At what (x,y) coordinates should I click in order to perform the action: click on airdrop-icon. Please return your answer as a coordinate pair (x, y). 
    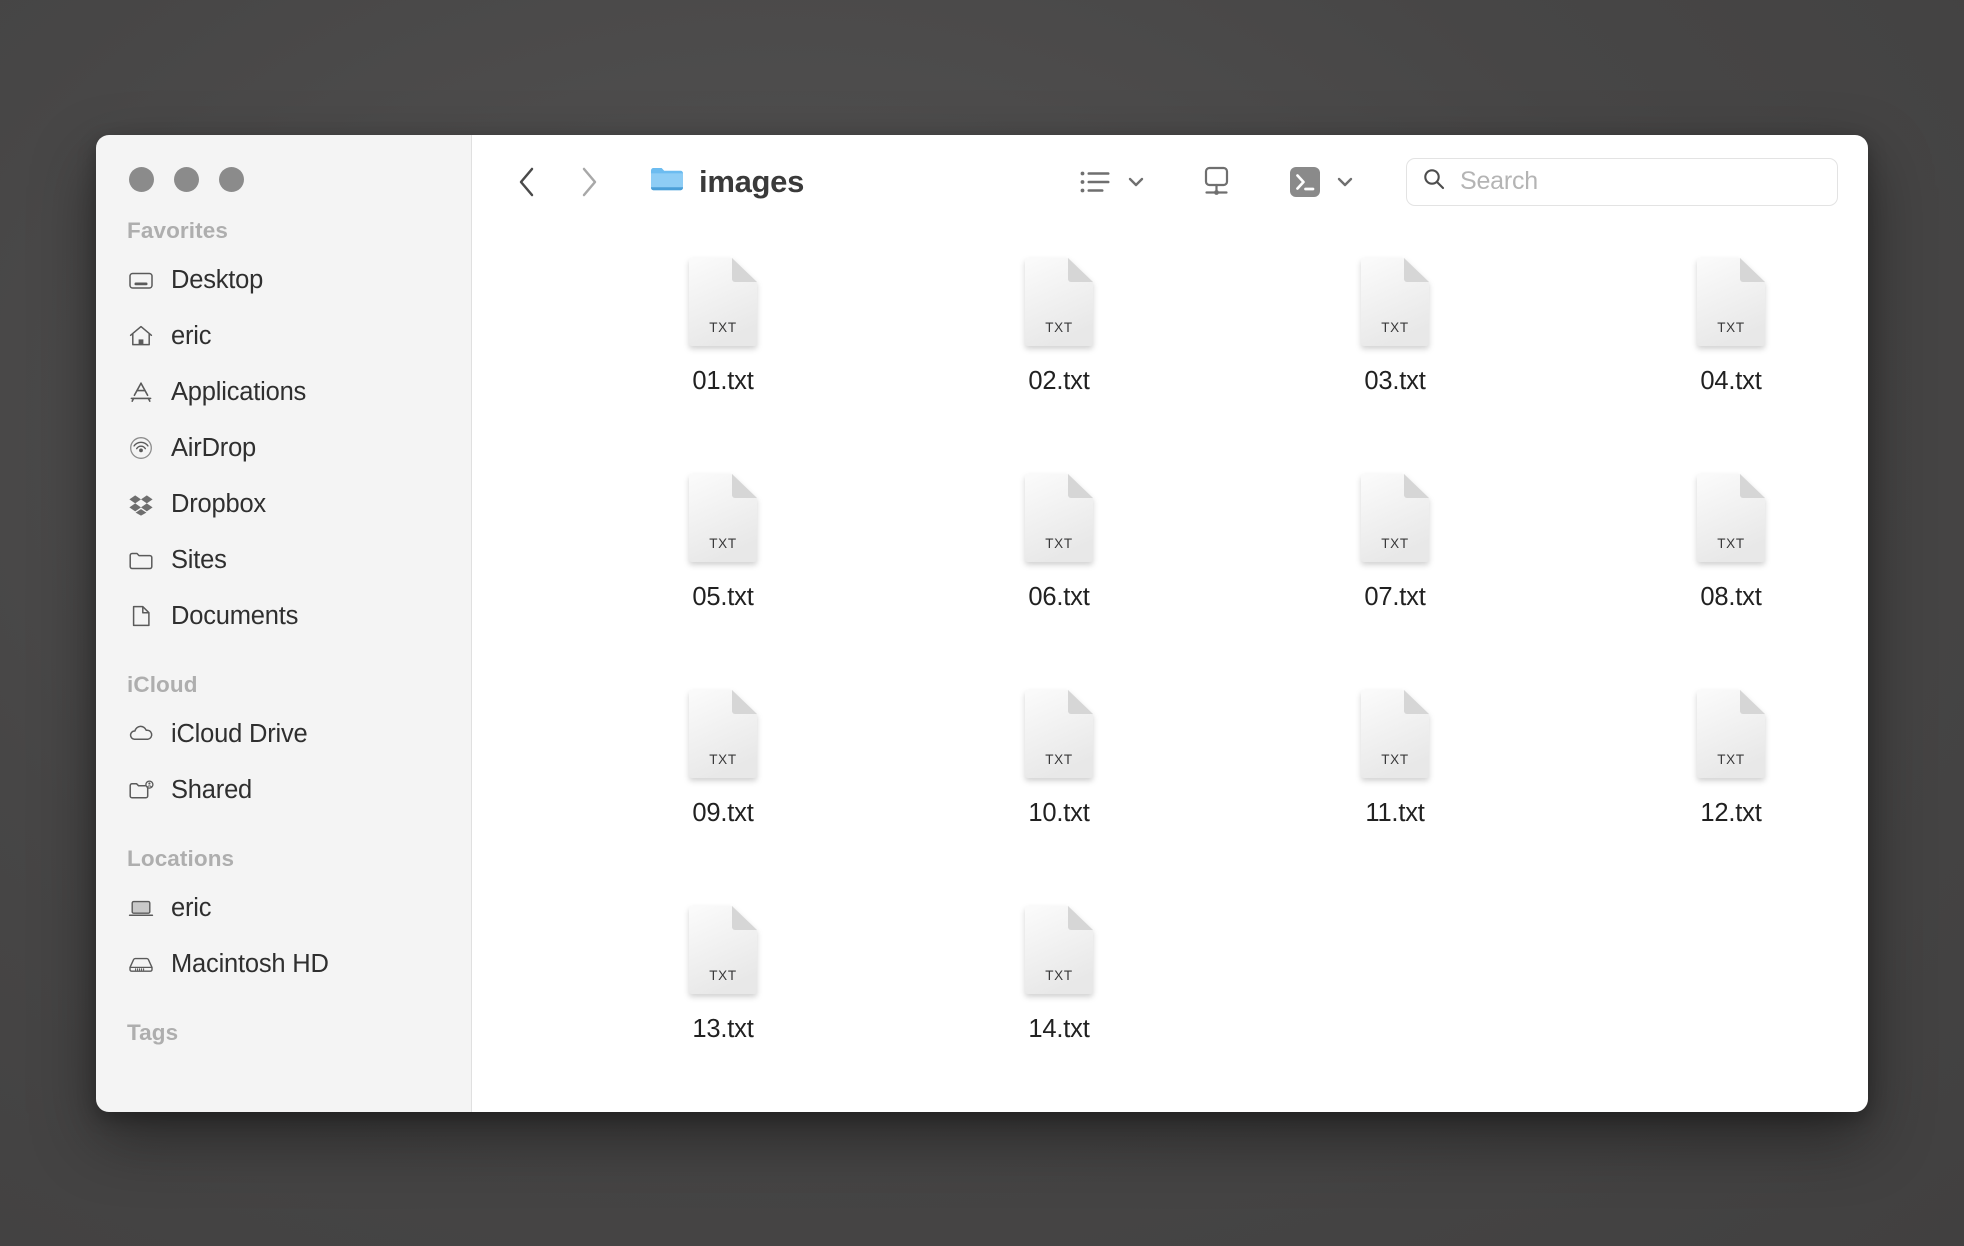
    Looking at the image, I should click on (141, 448).